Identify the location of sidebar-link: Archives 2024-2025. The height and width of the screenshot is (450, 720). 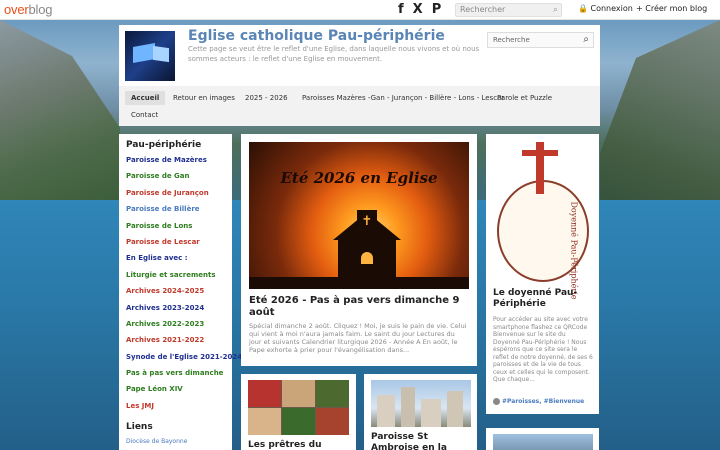
(175, 291).